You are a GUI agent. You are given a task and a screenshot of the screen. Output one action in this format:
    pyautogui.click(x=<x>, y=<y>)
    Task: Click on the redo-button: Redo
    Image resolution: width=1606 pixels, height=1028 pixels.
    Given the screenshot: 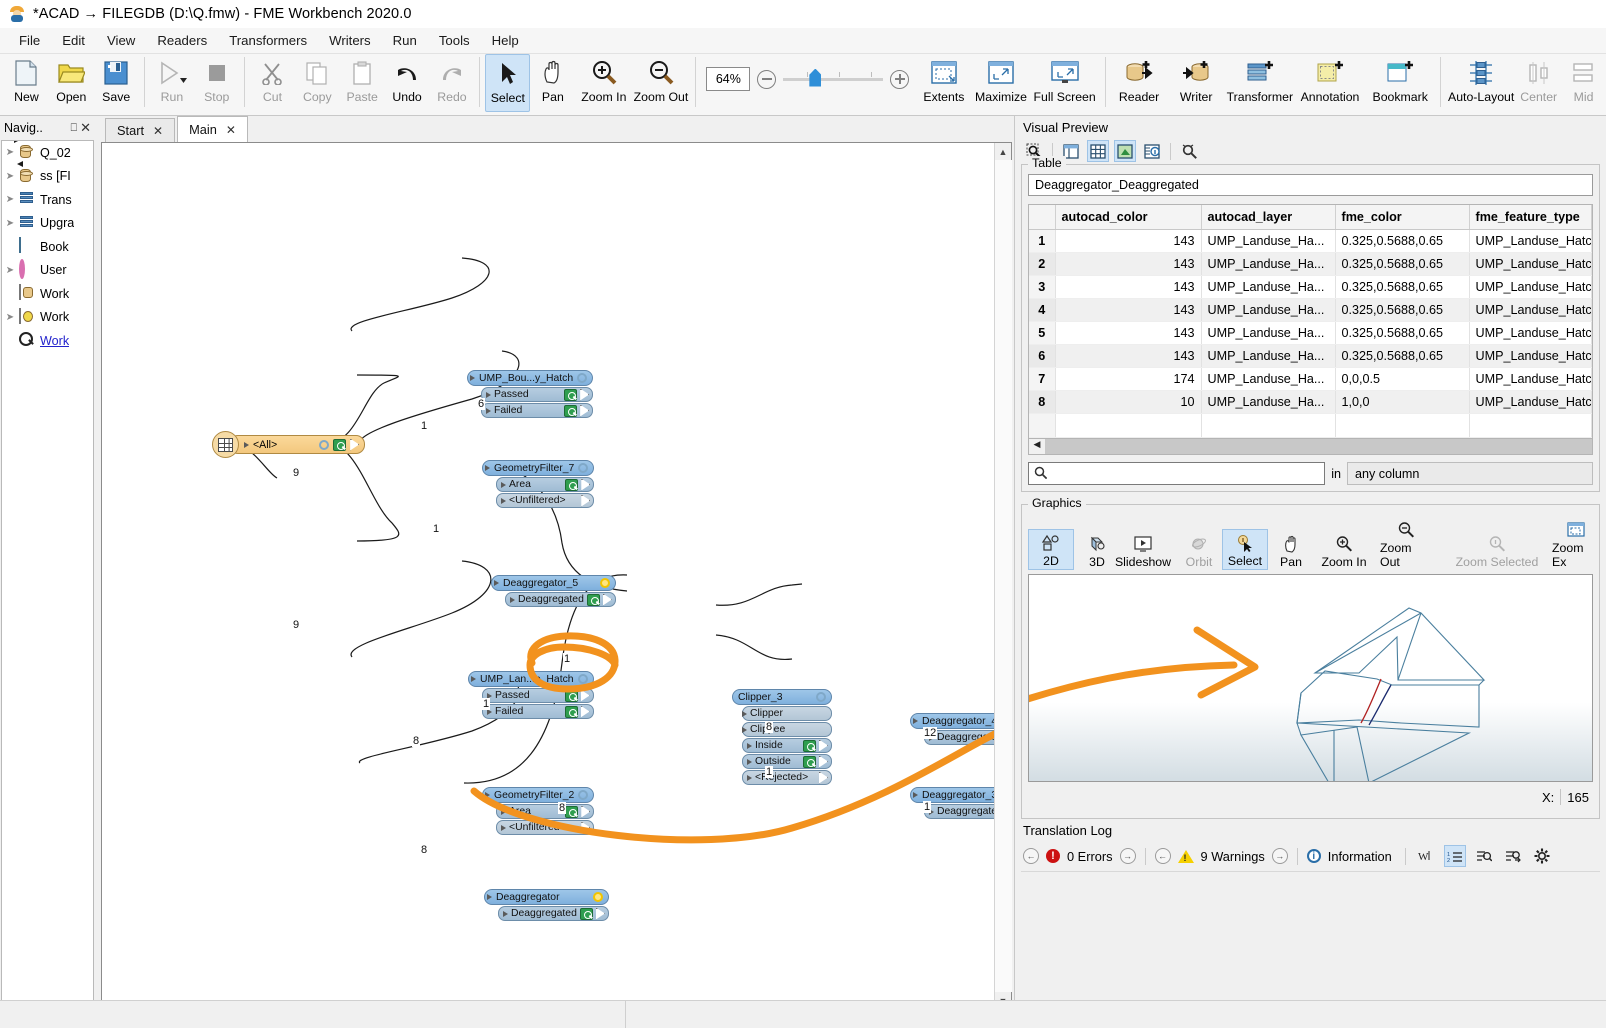 What is the action you would take?
    pyautogui.click(x=452, y=83)
    